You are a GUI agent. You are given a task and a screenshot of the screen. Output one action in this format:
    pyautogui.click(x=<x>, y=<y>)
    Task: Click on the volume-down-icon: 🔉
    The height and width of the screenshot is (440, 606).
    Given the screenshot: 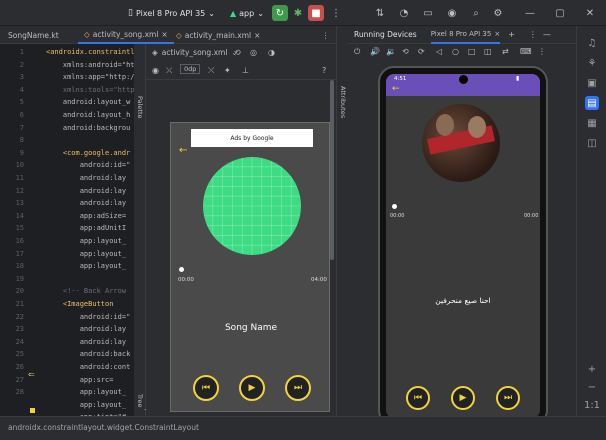 What is the action you would take?
    pyautogui.click(x=391, y=51)
    